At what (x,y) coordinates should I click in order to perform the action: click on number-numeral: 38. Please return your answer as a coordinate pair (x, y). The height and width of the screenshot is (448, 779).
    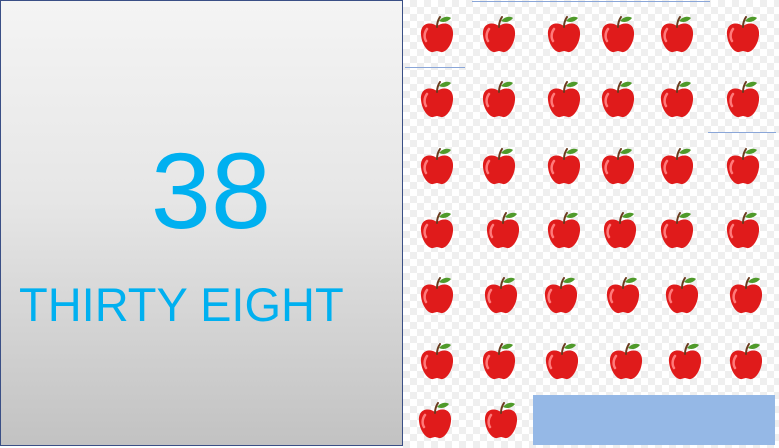
    Looking at the image, I should click on (211, 190).